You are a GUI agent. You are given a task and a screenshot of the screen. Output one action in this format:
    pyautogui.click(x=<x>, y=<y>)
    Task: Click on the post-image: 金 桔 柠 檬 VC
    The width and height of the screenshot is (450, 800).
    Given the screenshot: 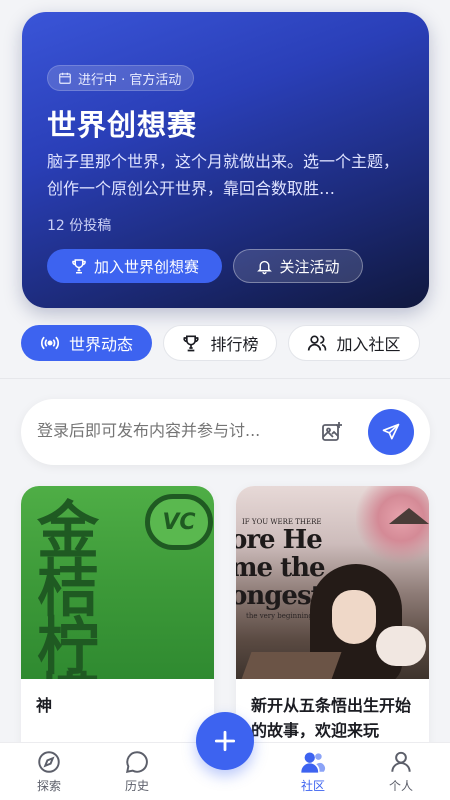 What is the action you would take?
    pyautogui.click(x=117, y=582)
    